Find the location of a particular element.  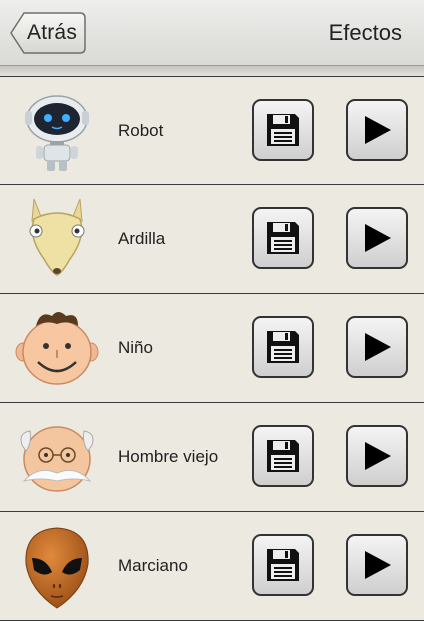

effect-label: Hombre viejo is located at coordinates (168, 456).